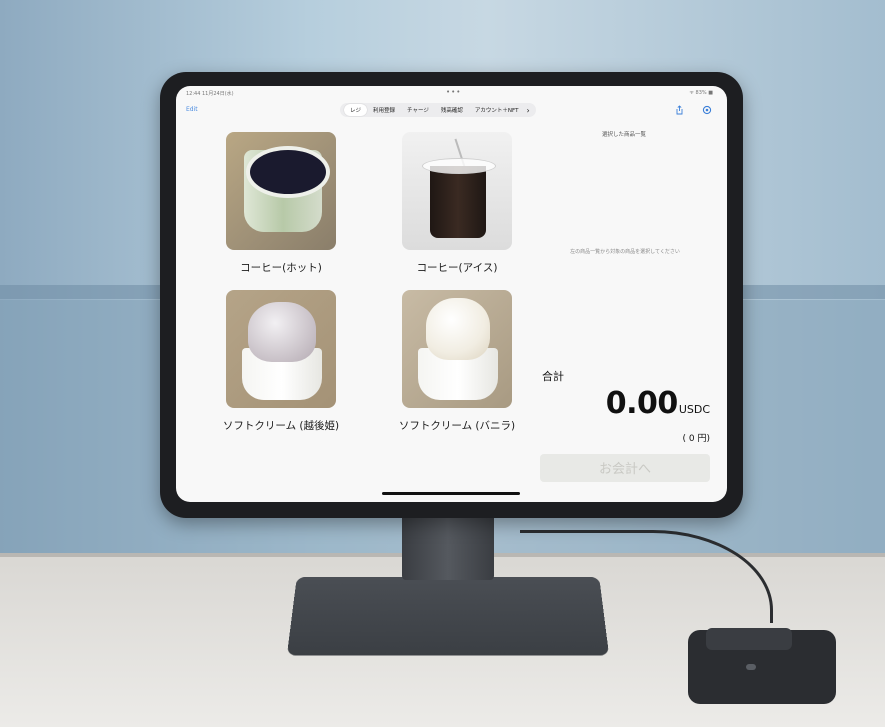 The height and width of the screenshot is (727, 885). Describe the element at coordinates (192, 109) in the screenshot. I see `edit-button: Edit` at that location.